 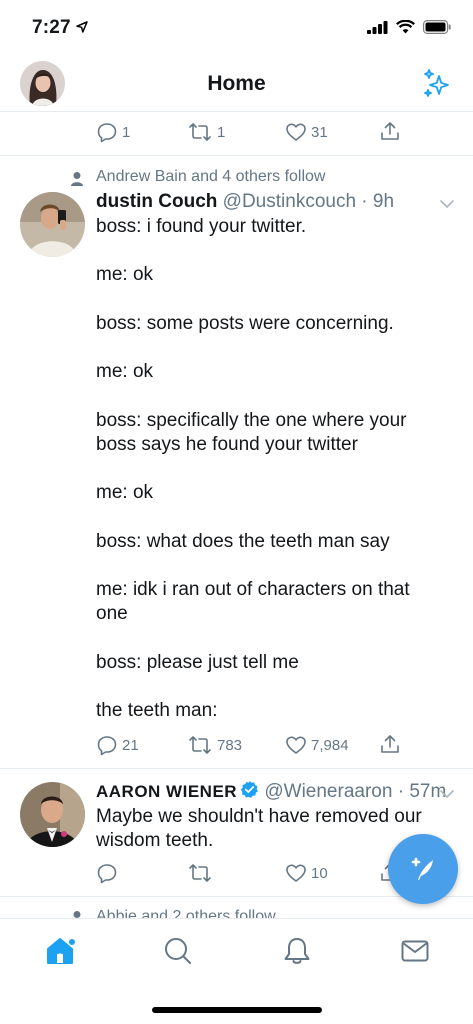 I want to click on retweet-count: 1, so click(x=221, y=132).